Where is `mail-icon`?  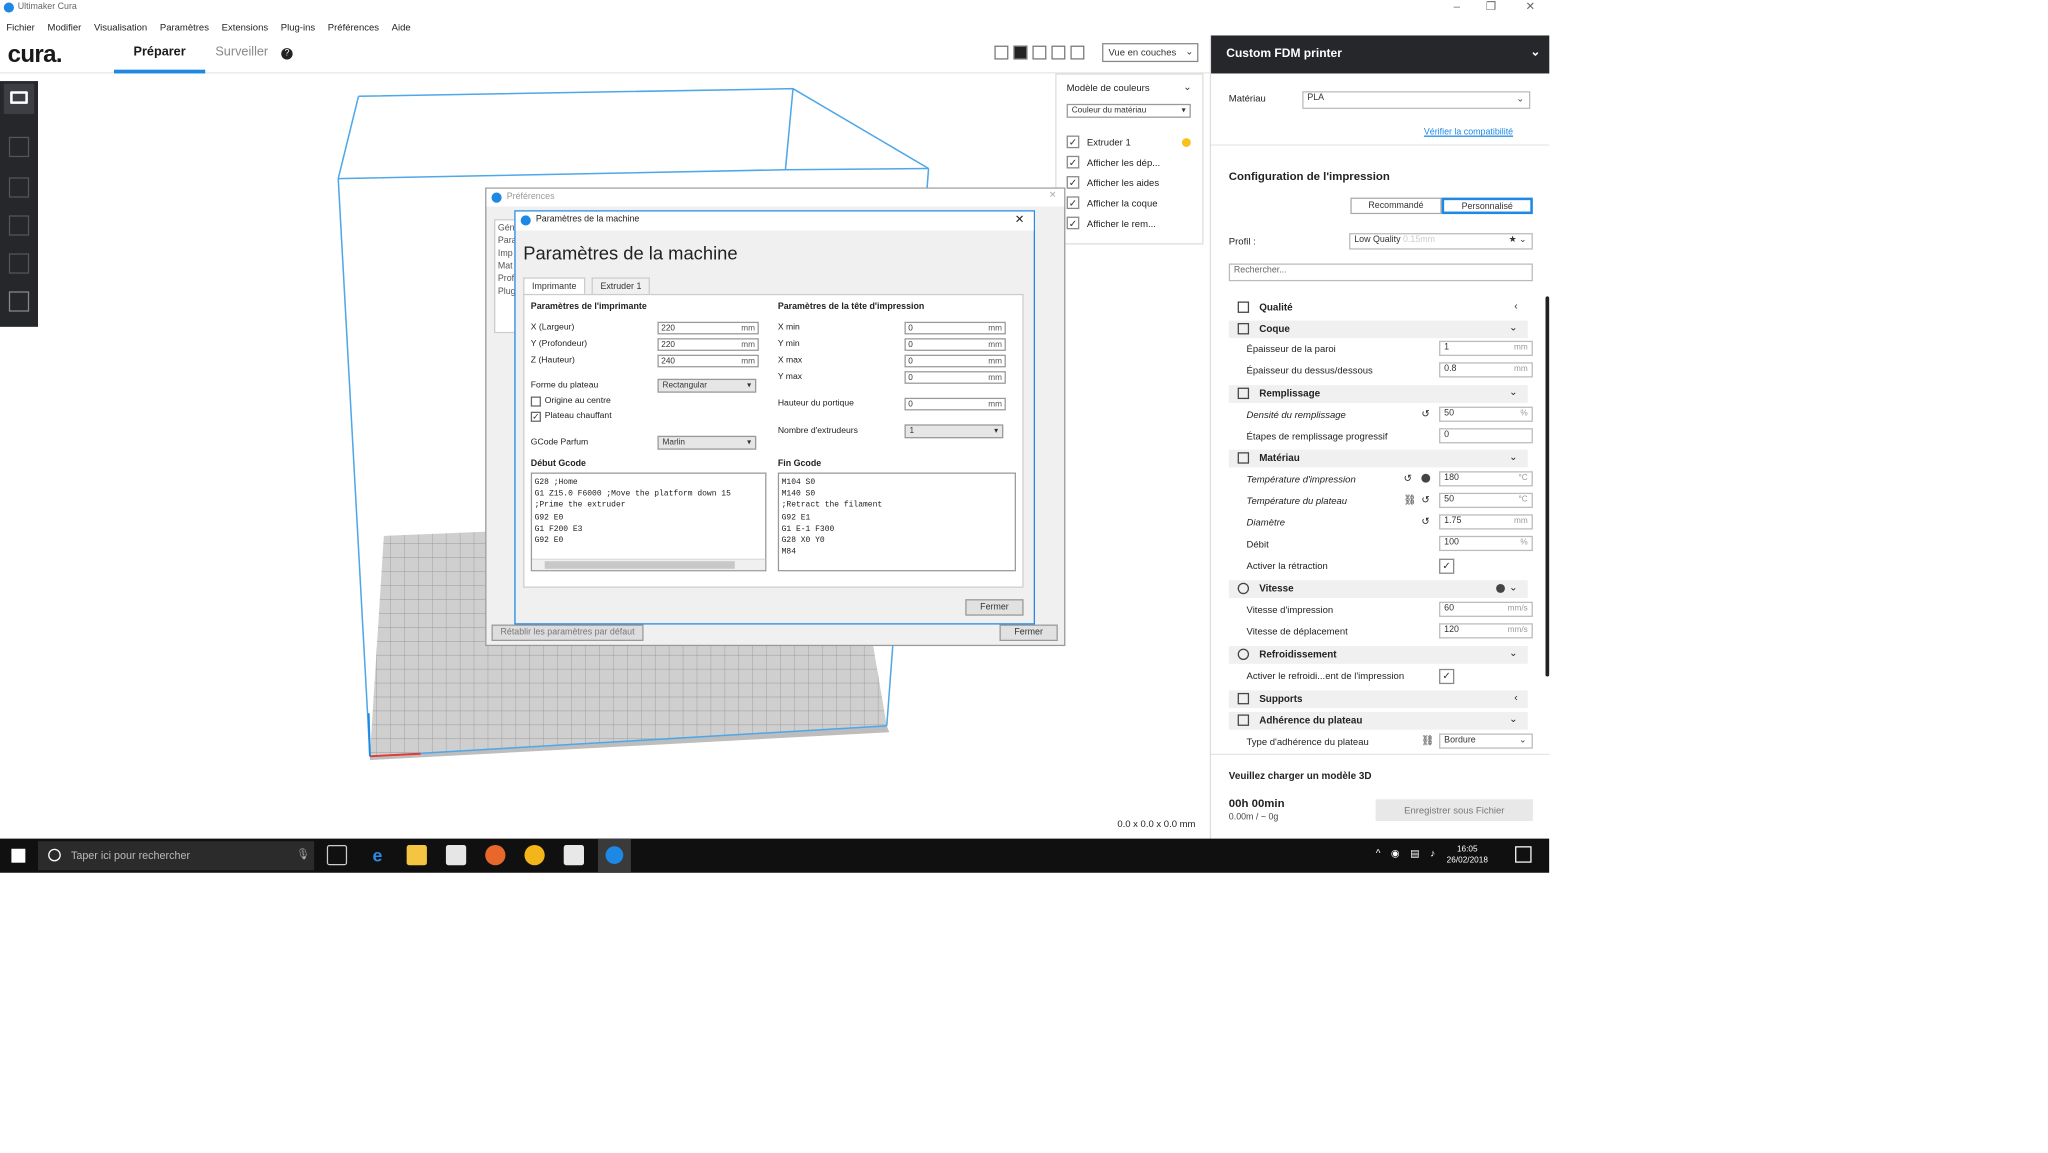 mail-icon is located at coordinates (573, 855).